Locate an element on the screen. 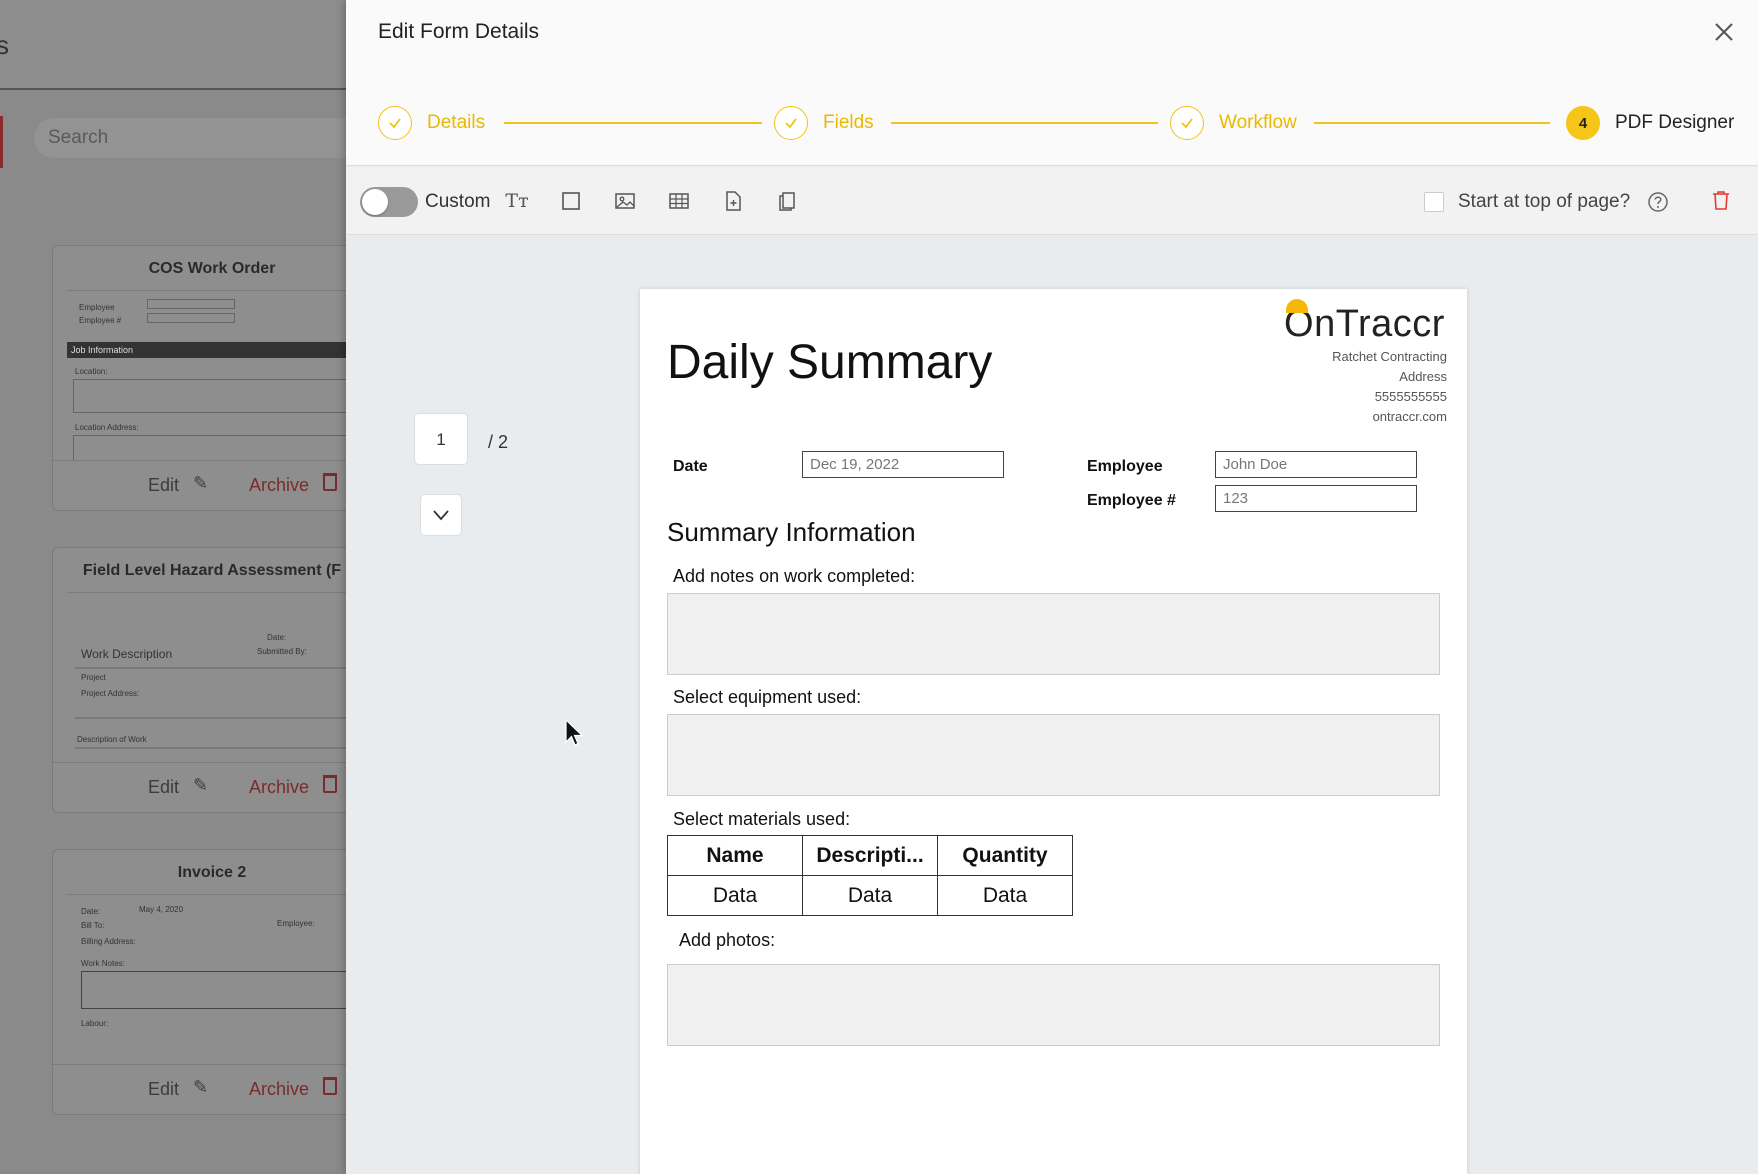 The width and height of the screenshot is (1758, 1174). company-website: ontraccr.com is located at coordinates (1409, 416).